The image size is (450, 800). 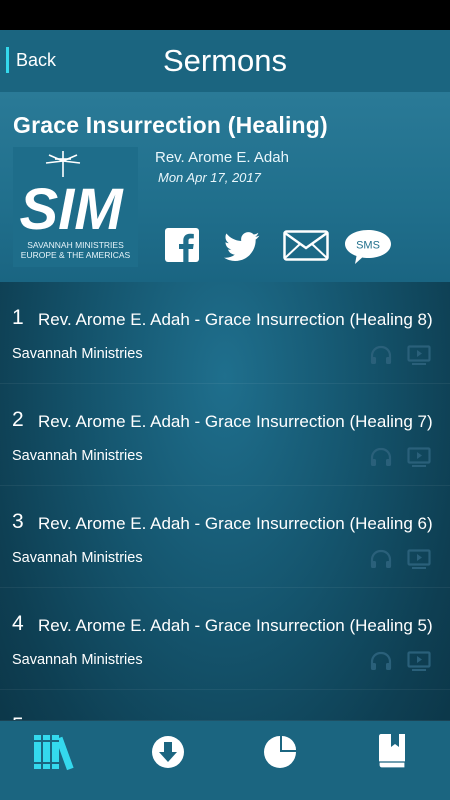 I want to click on list-item: 5, so click(x=225, y=705).